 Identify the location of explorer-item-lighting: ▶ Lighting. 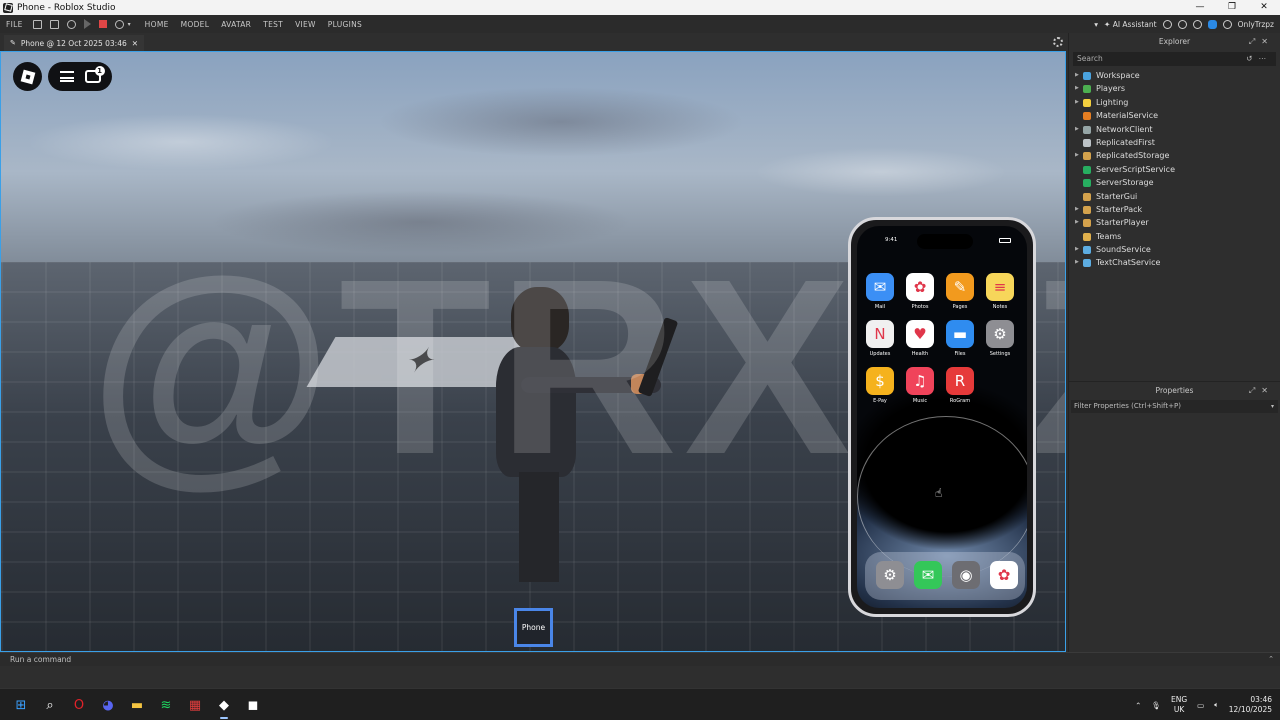
(1174, 102).